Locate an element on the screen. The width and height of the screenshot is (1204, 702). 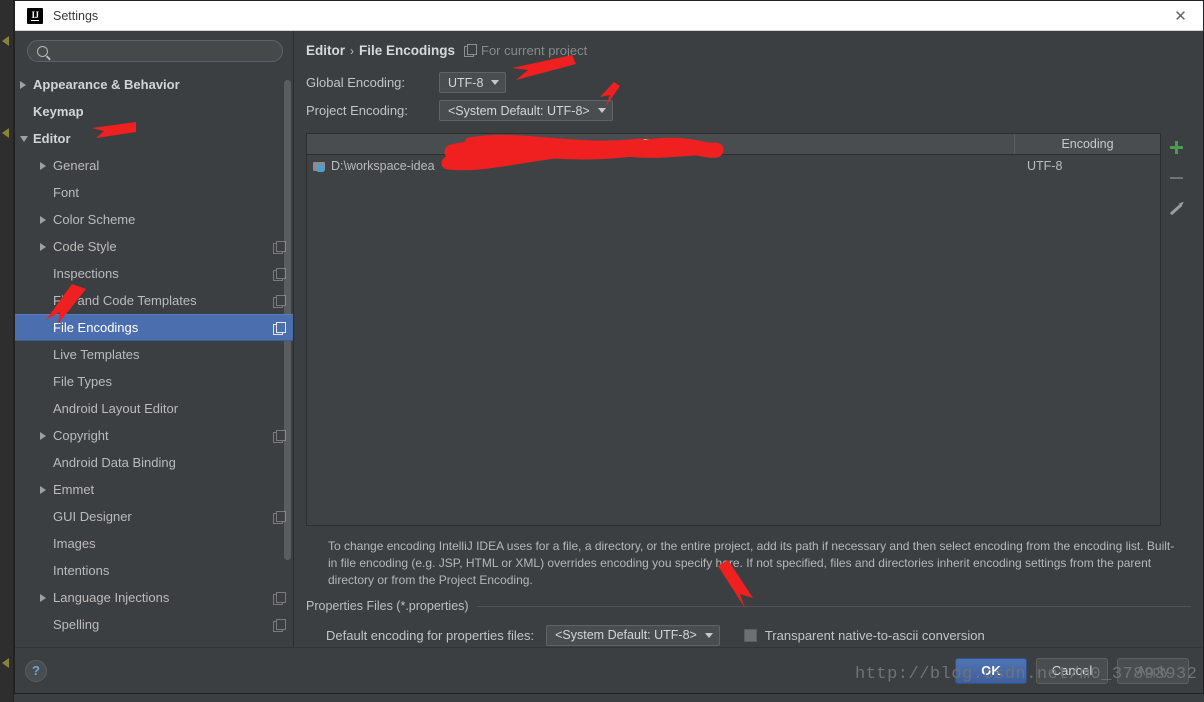
sidebar-item-keymap: Keymap is located at coordinates (154, 111).